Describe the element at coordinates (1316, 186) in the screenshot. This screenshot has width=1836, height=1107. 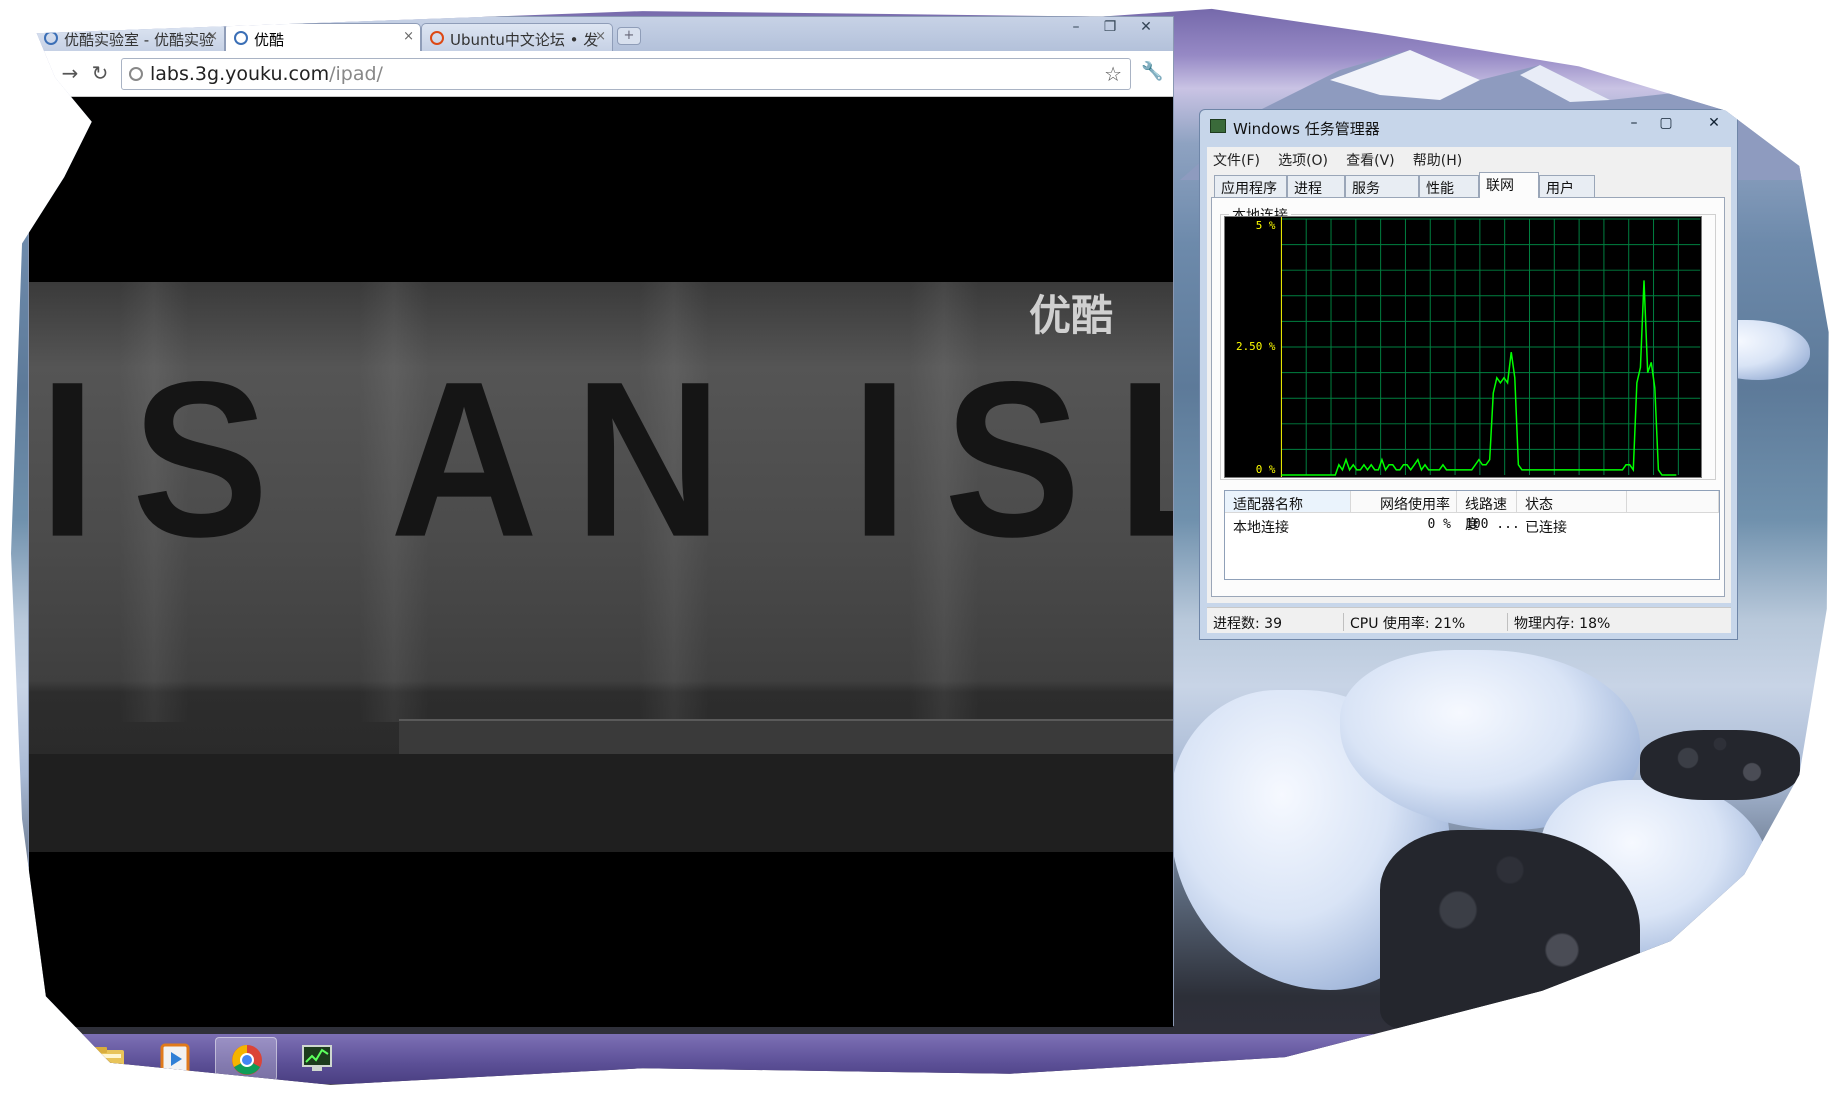
I see `tab-processes: 进程` at that location.